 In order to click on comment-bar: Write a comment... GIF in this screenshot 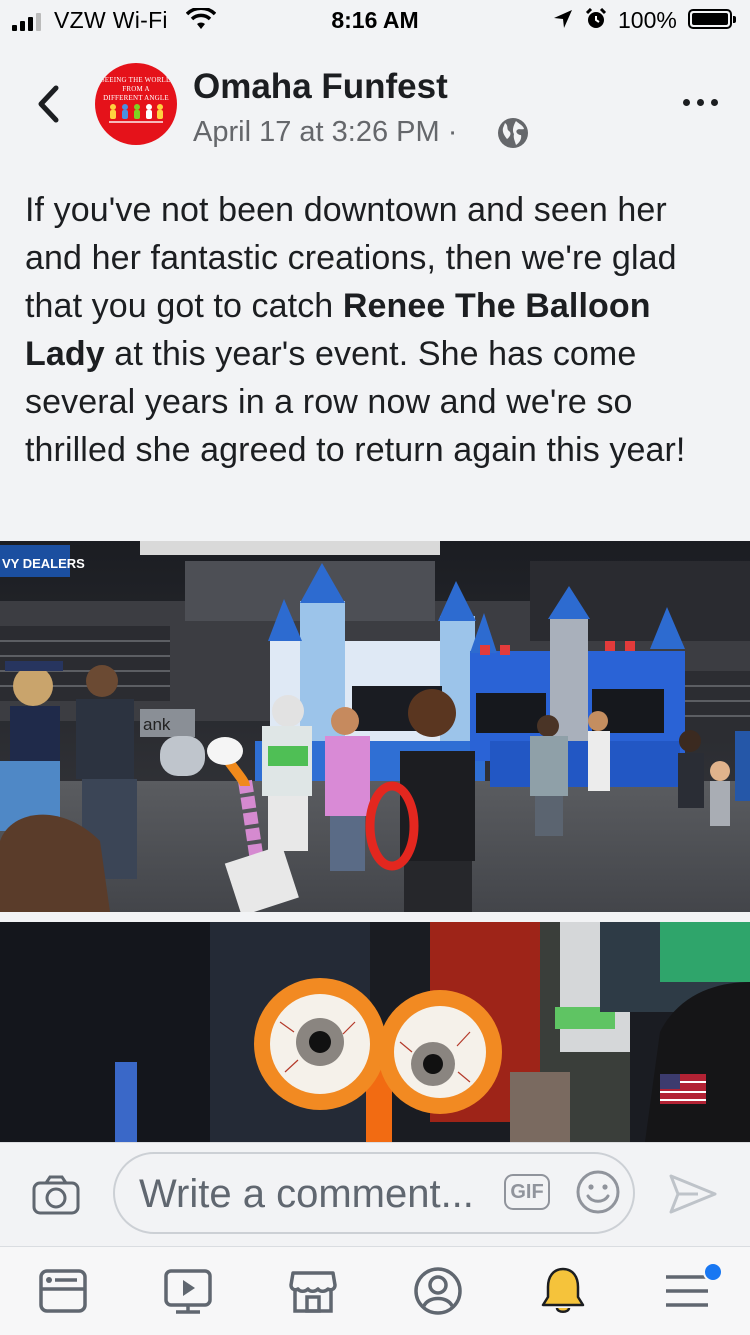, I will do `click(375, 1194)`.